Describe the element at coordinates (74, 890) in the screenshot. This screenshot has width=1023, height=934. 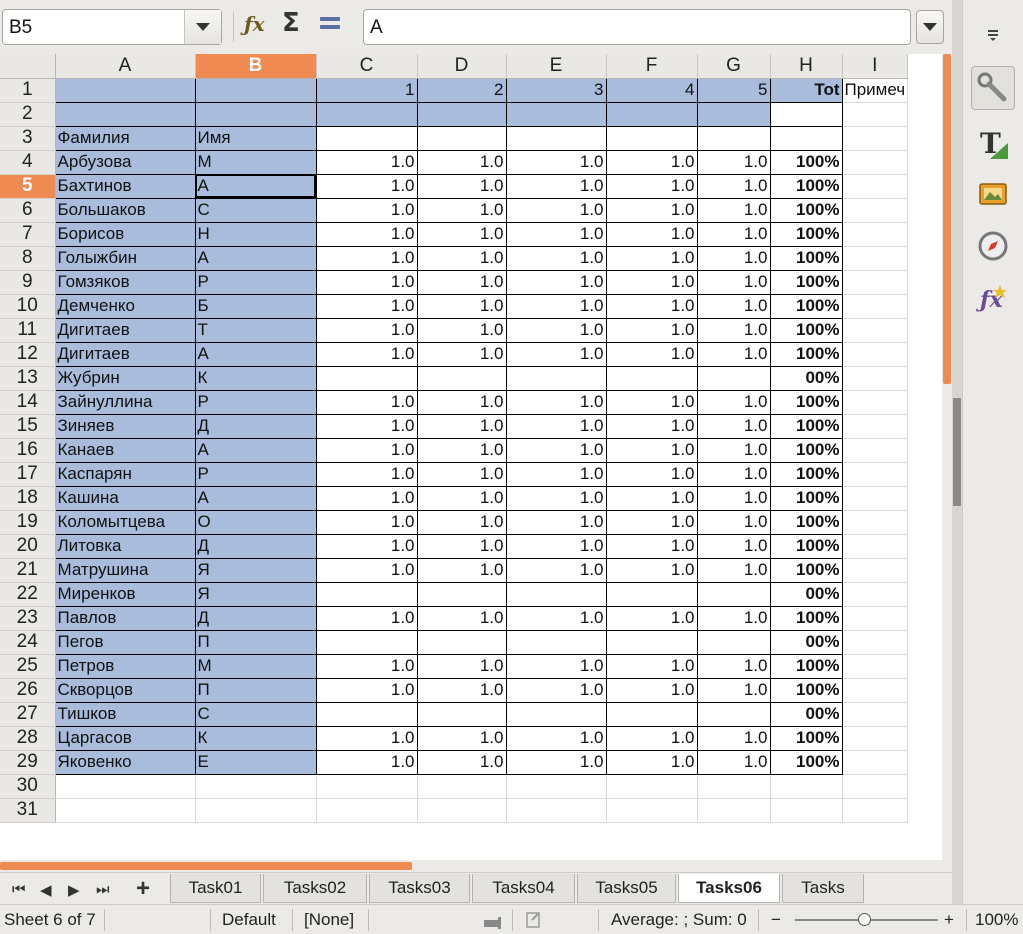
I see `next-sheet-icon: ▶` at that location.